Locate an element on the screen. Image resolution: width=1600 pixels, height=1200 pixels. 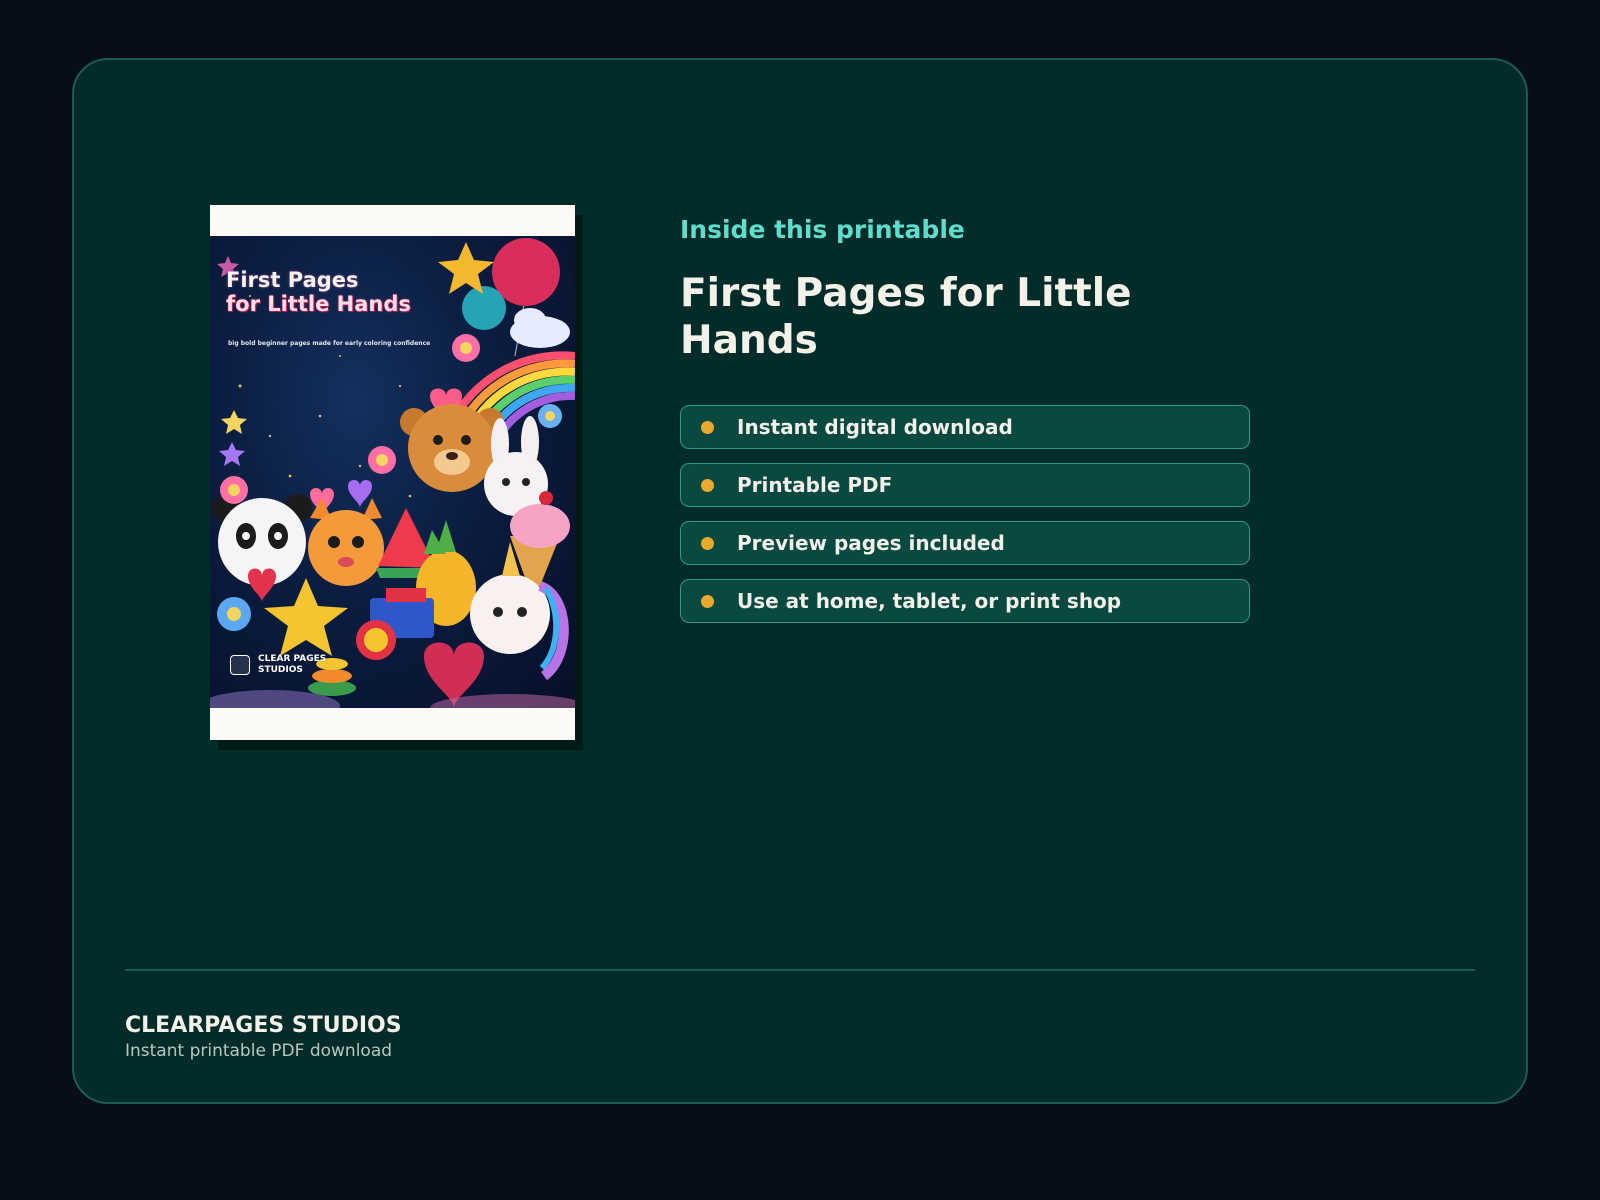
feature-item: Instant digital download is located at coordinates (965, 427).